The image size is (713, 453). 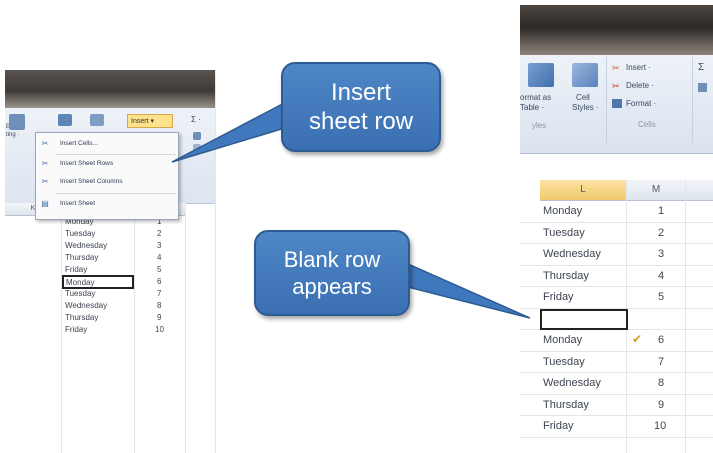 I want to click on insert-sheet-row-callout: Insert sheet row, so click(x=361, y=107).